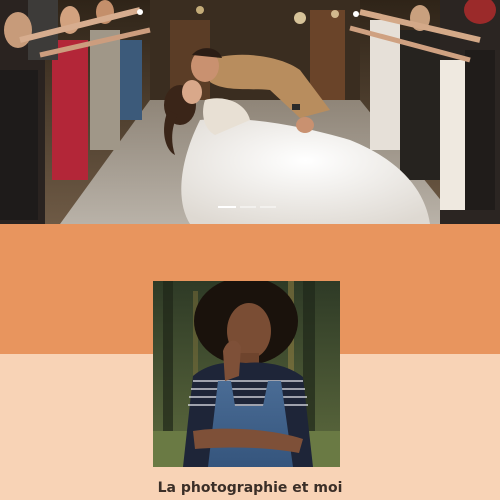 The width and height of the screenshot is (500, 500). What do you see at coordinates (246, 374) in the screenshot?
I see `portrait-photo` at bounding box center [246, 374].